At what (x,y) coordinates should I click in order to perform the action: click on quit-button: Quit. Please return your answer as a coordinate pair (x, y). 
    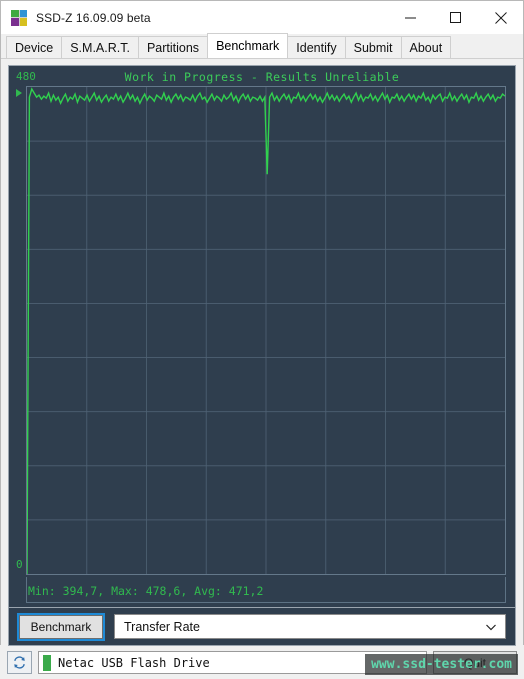
    Looking at the image, I should click on (475, 662).